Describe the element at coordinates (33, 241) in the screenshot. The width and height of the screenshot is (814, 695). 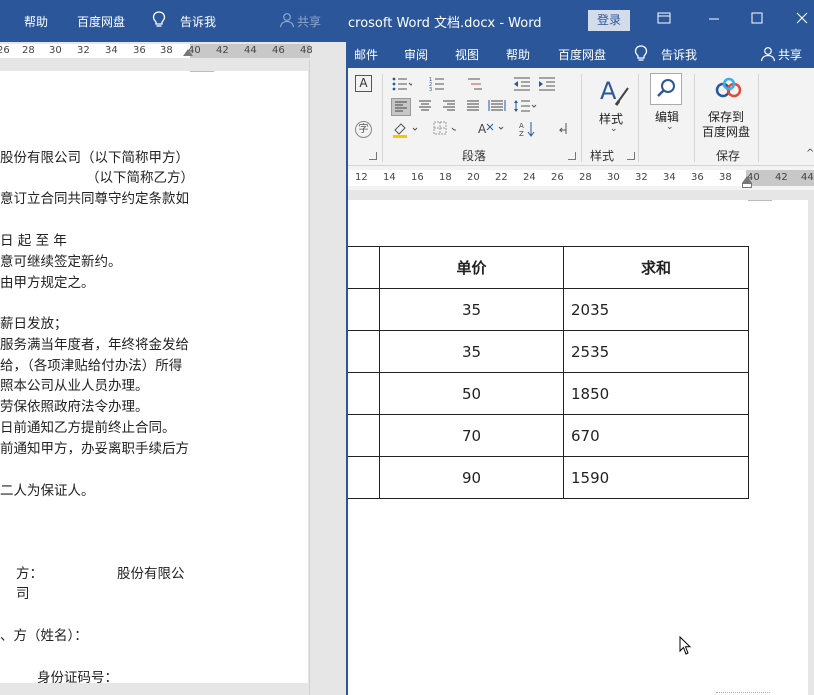
I see `doc-line: 日 起 至 年` at that location.